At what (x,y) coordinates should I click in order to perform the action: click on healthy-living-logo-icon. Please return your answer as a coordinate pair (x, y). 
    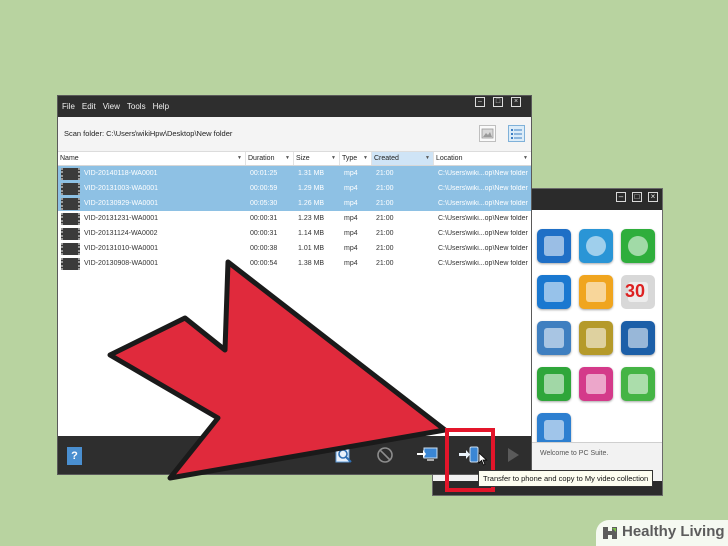
    Looking at the image, I should click on (610, 533).